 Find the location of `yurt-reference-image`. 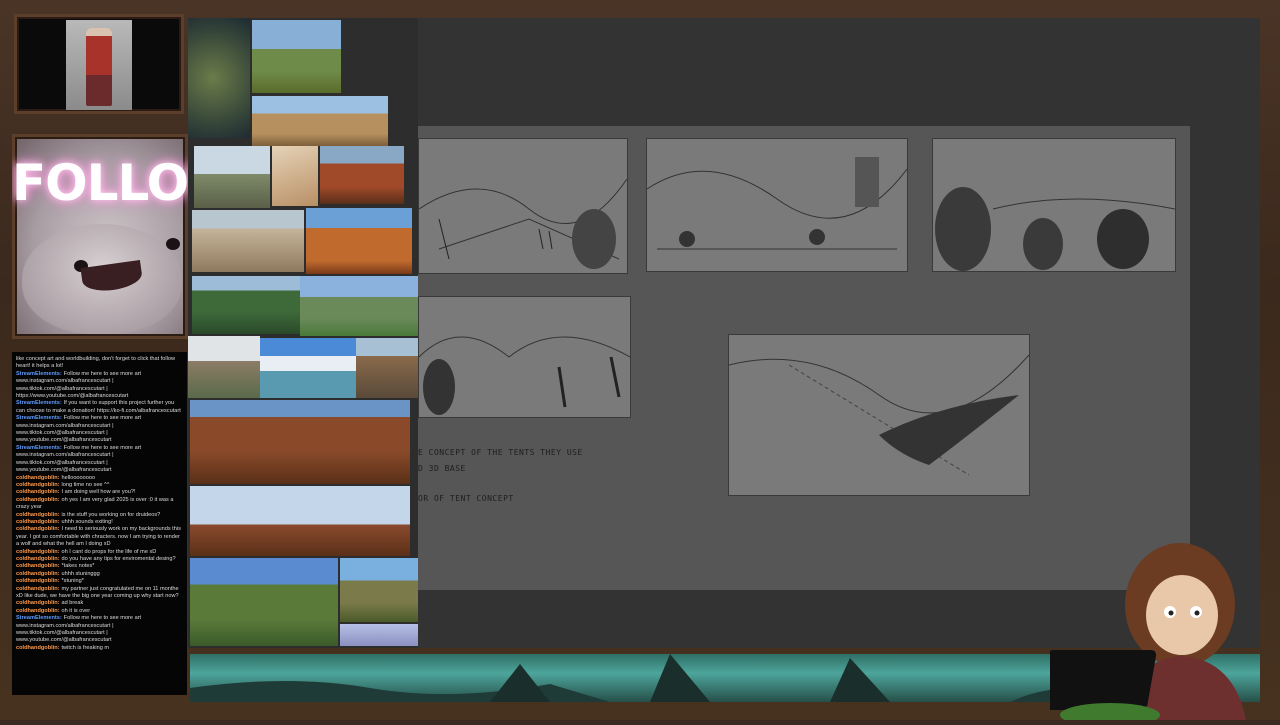

yurt-reference-image is located at coordinates (224, 367).